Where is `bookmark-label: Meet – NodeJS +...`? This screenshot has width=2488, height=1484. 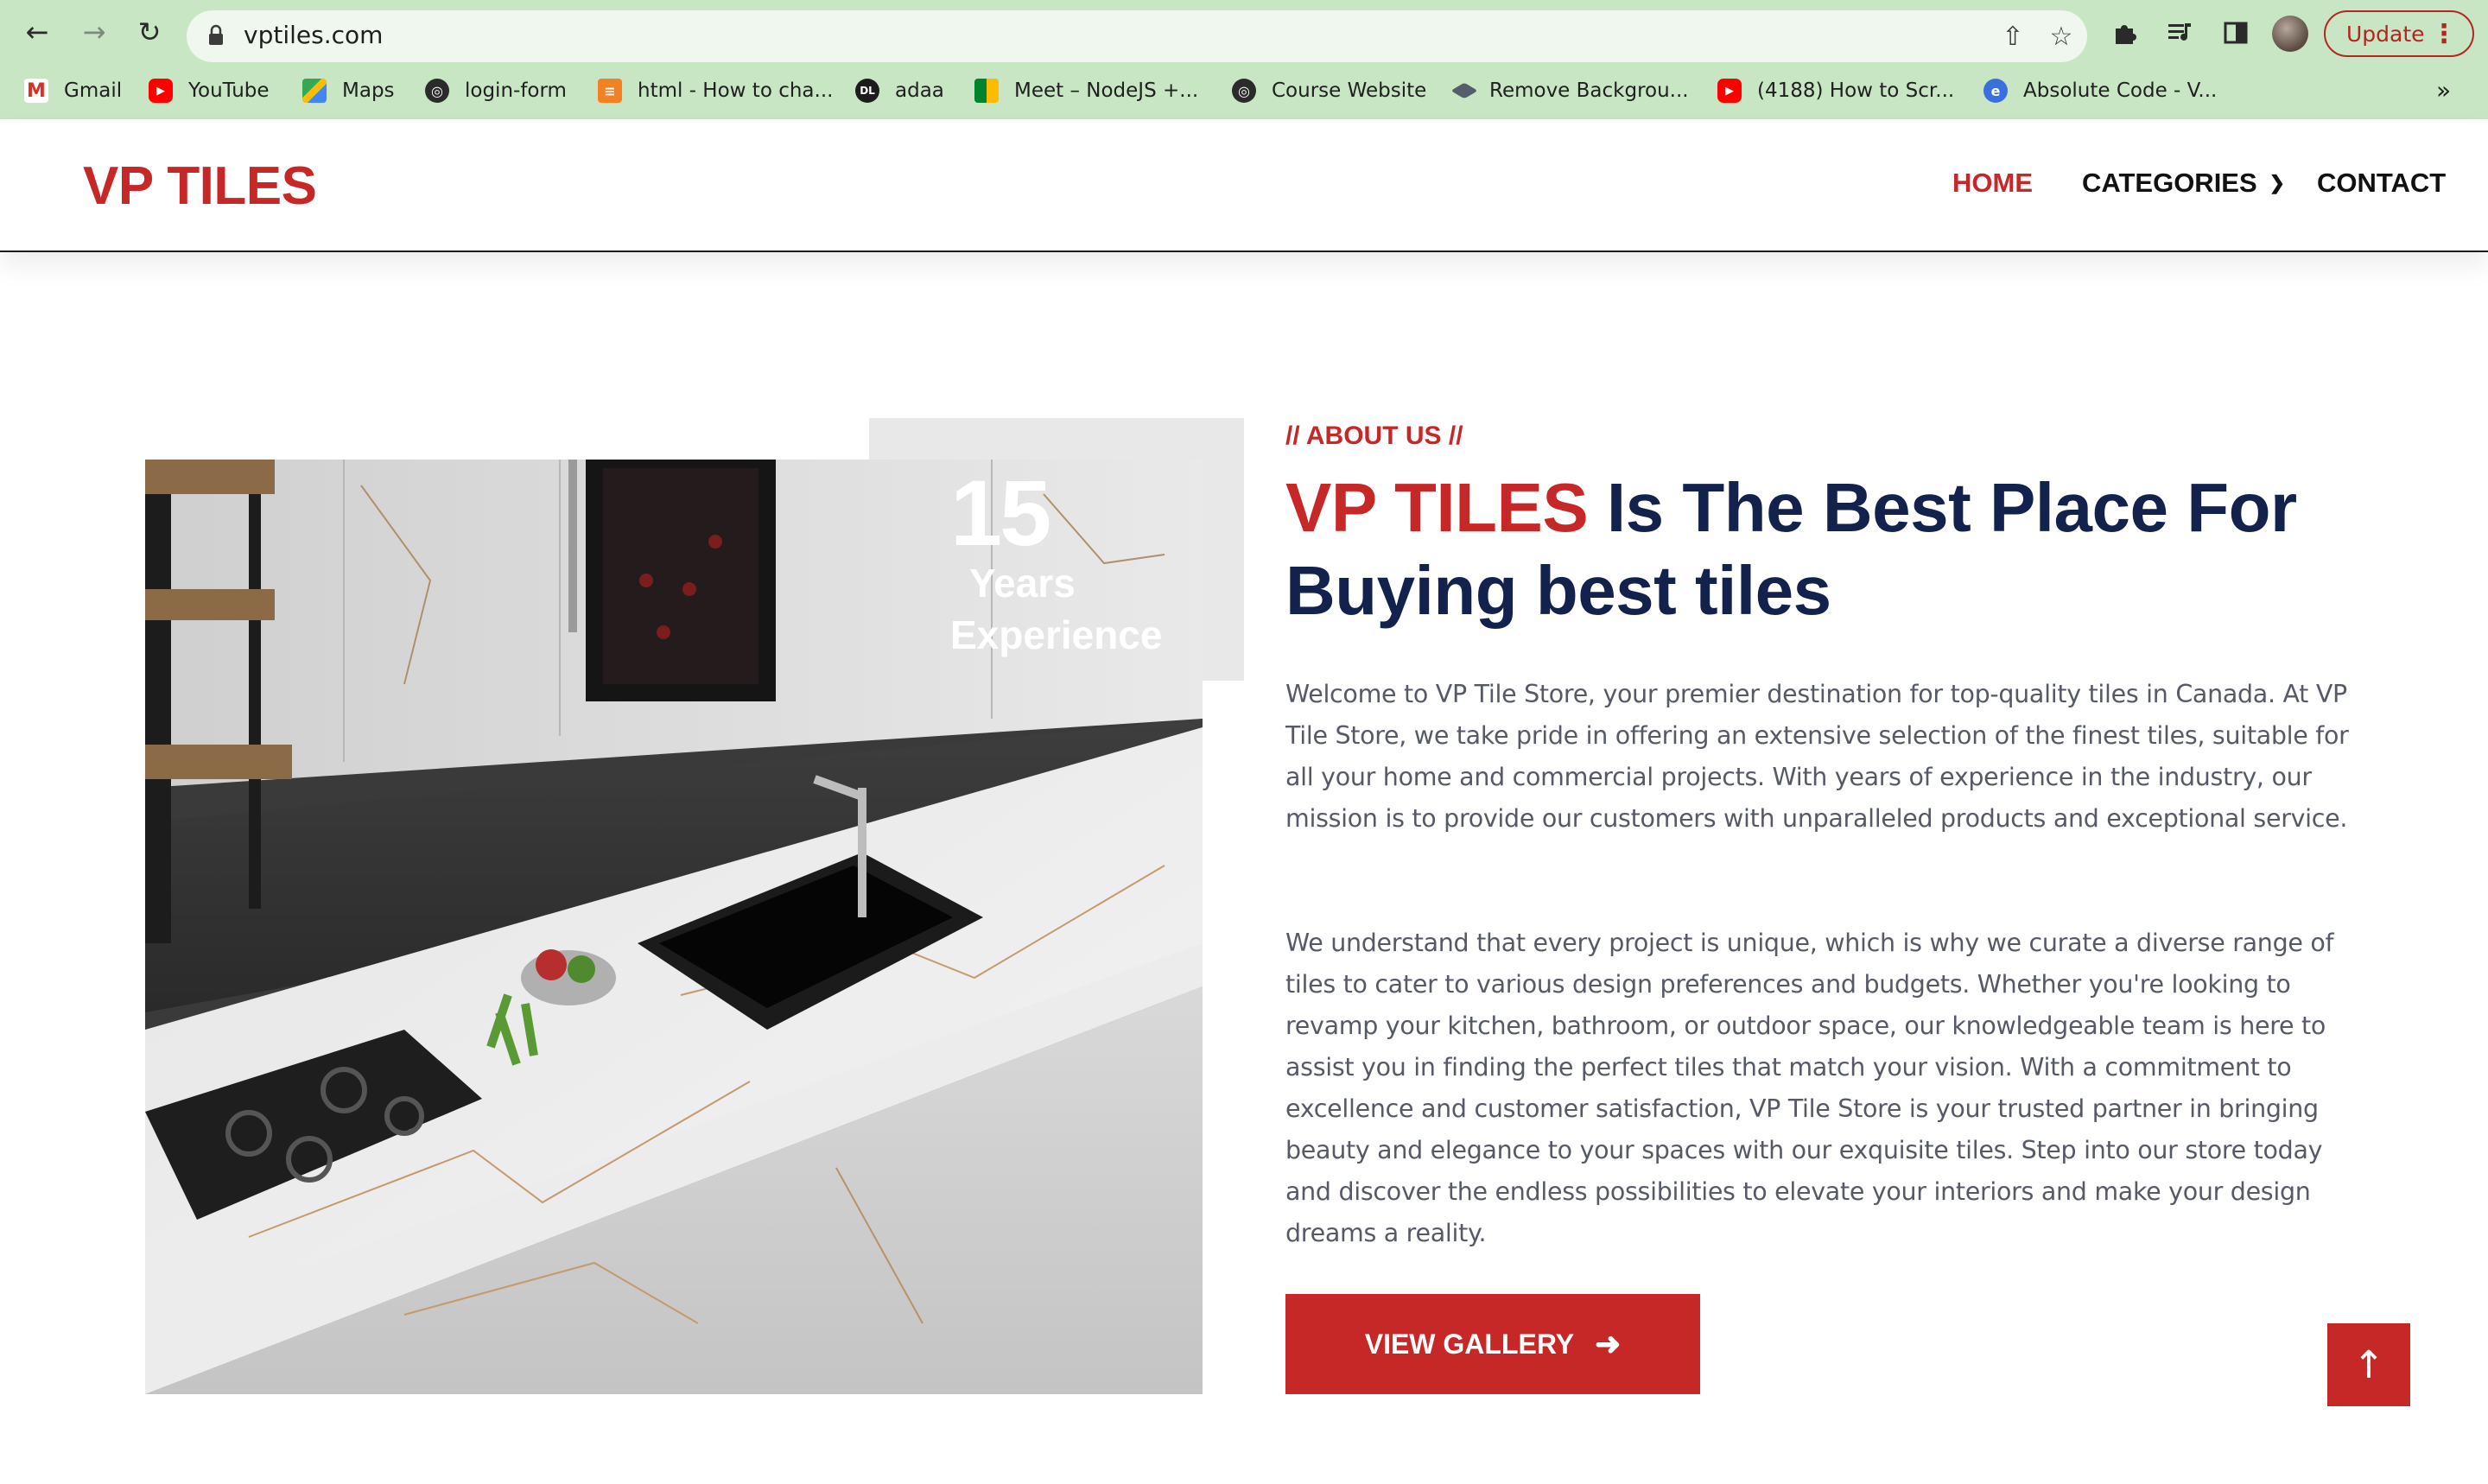 bookmark-label: Meet – NodeJS +... is located at coordinates (1106, 90).